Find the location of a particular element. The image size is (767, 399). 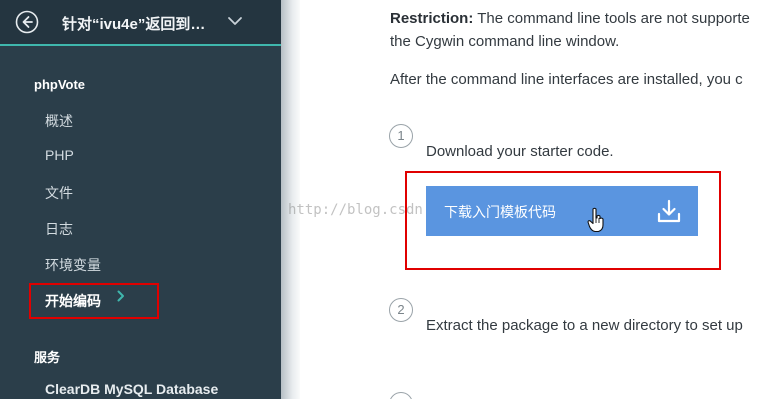

restriction-line-2: the Cygwin command line window. is located at coordinates (505, 41).